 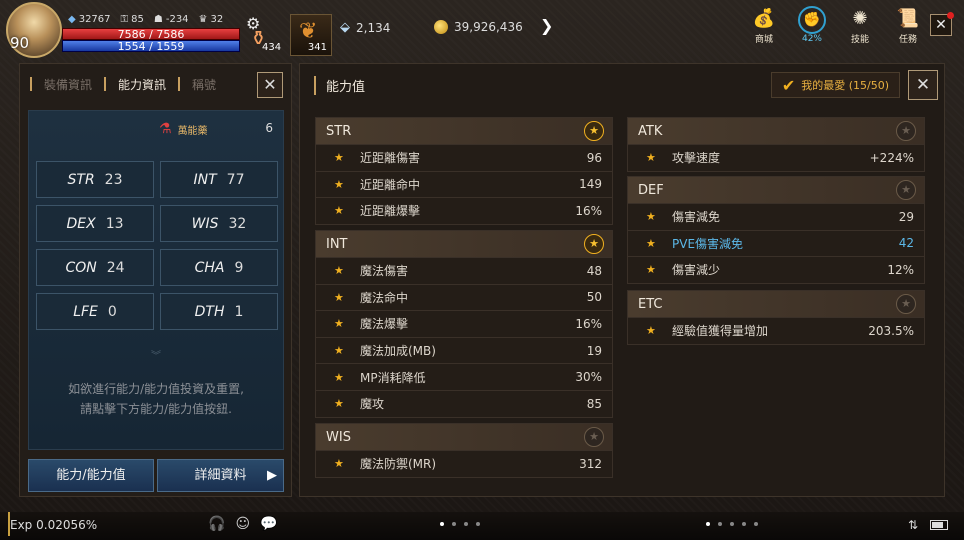 I want to click on group-atk: ATK ★ ★ 攻擊速度 +224%, so click(x=776, y=144).